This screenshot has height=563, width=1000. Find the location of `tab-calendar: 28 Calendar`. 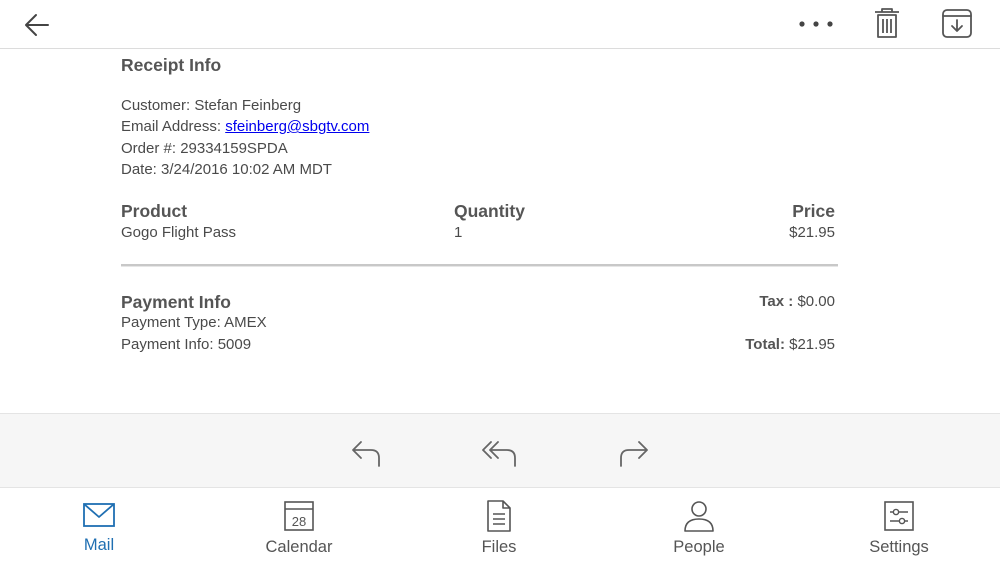

tab-calendar: 28 Calendar is located at coordinates (299, 530).